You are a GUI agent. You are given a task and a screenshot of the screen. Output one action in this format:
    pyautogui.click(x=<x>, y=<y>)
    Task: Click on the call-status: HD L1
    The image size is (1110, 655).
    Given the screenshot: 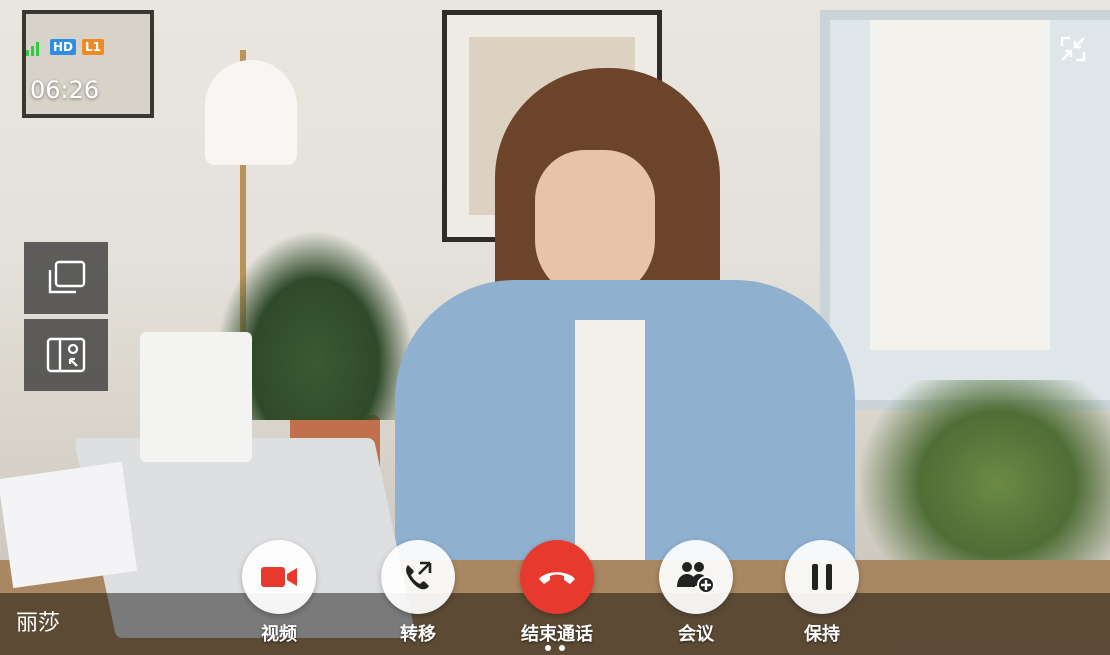 What is the action you would take?
    pyautogui.click(x=65, y=47)
    